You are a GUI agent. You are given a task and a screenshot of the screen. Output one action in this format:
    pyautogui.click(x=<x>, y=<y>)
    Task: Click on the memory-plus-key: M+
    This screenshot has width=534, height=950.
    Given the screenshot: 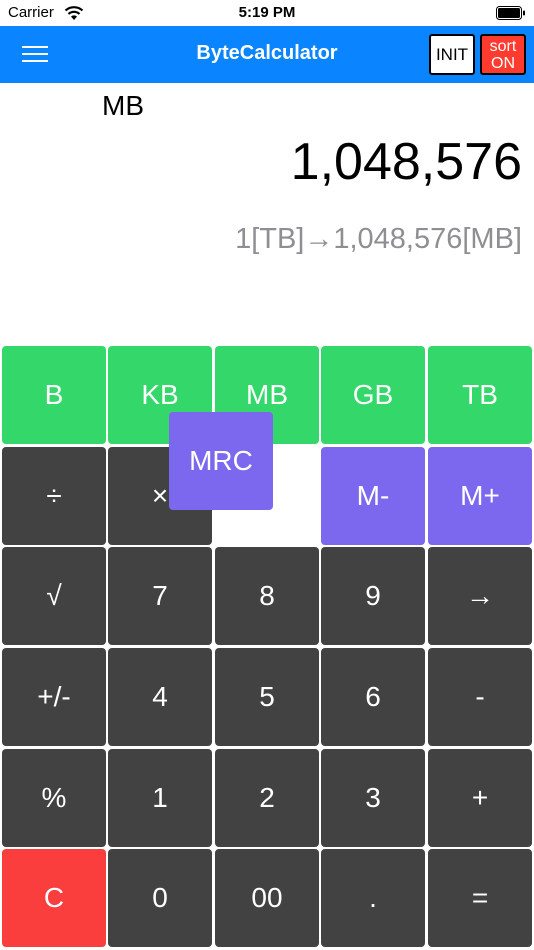 What is the action you would take?
    pyautogui.click(x=480, y=496)
    